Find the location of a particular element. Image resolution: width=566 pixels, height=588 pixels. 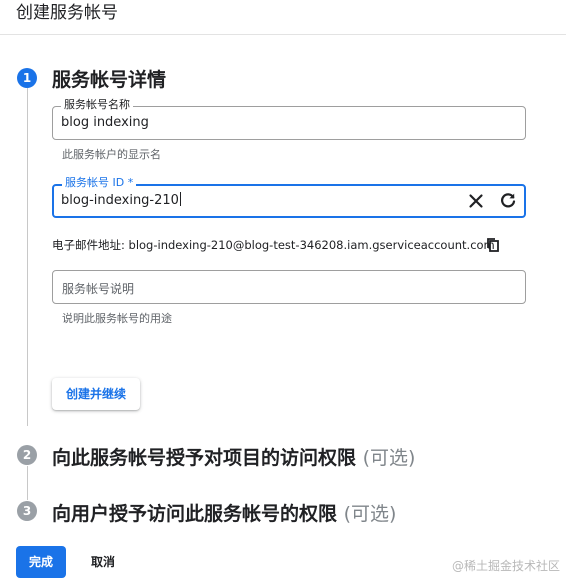

close-icon is located at coordinates (476, 201).